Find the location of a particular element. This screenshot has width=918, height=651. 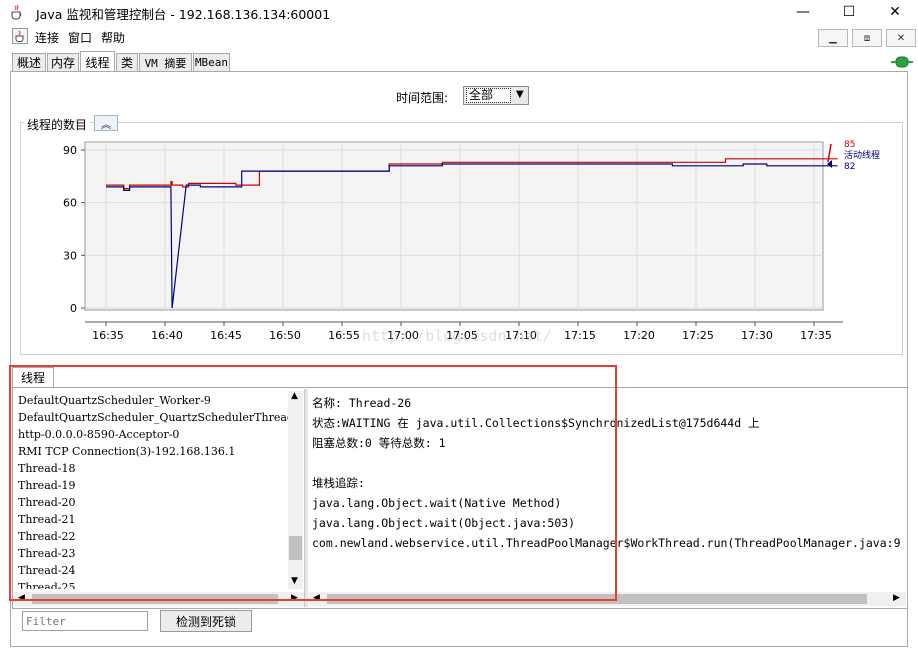

y-tick-label: 30 is located at coordinates (70, 255).